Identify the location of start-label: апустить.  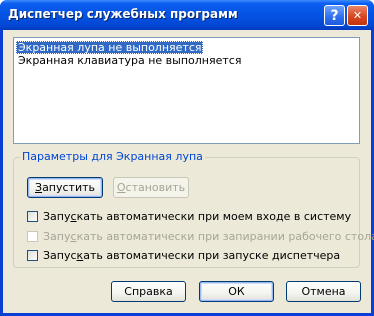
(68, 187).